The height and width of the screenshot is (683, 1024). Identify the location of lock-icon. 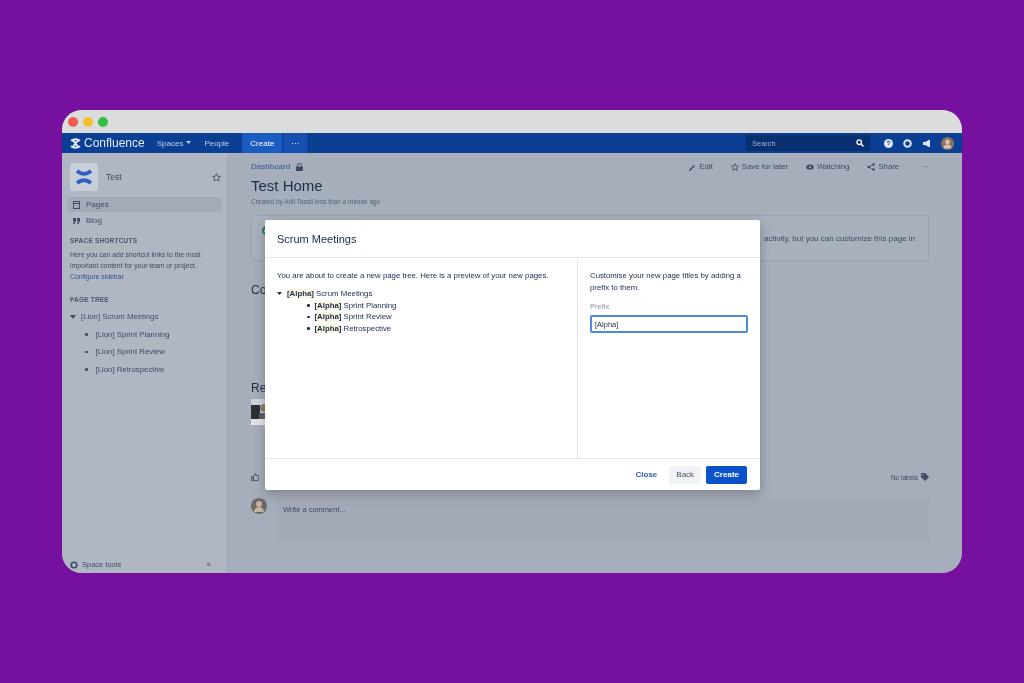
(300, 166).